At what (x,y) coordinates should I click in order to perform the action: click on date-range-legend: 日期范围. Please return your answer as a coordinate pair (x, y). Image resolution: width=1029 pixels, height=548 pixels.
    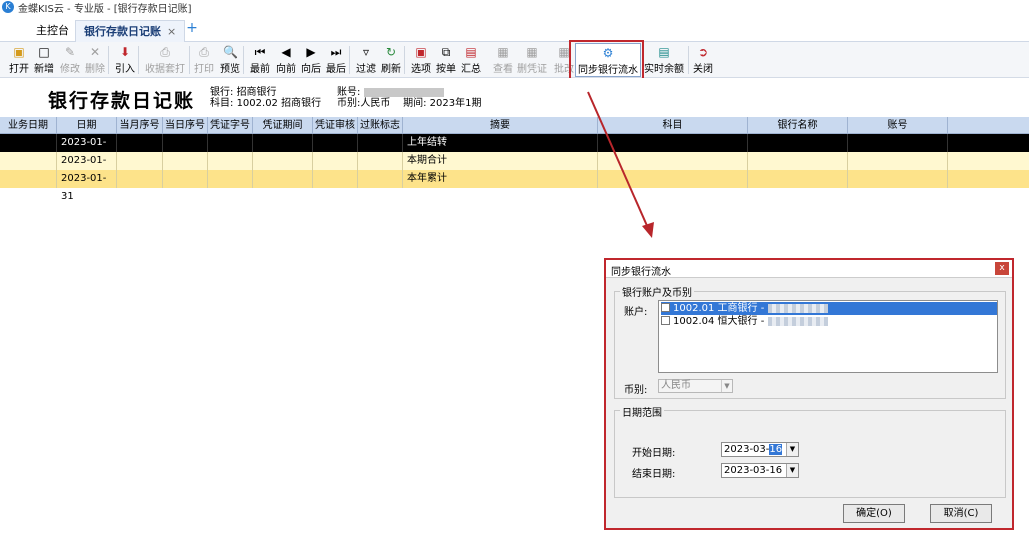
    Looking at the image, I should click on (642, 411).